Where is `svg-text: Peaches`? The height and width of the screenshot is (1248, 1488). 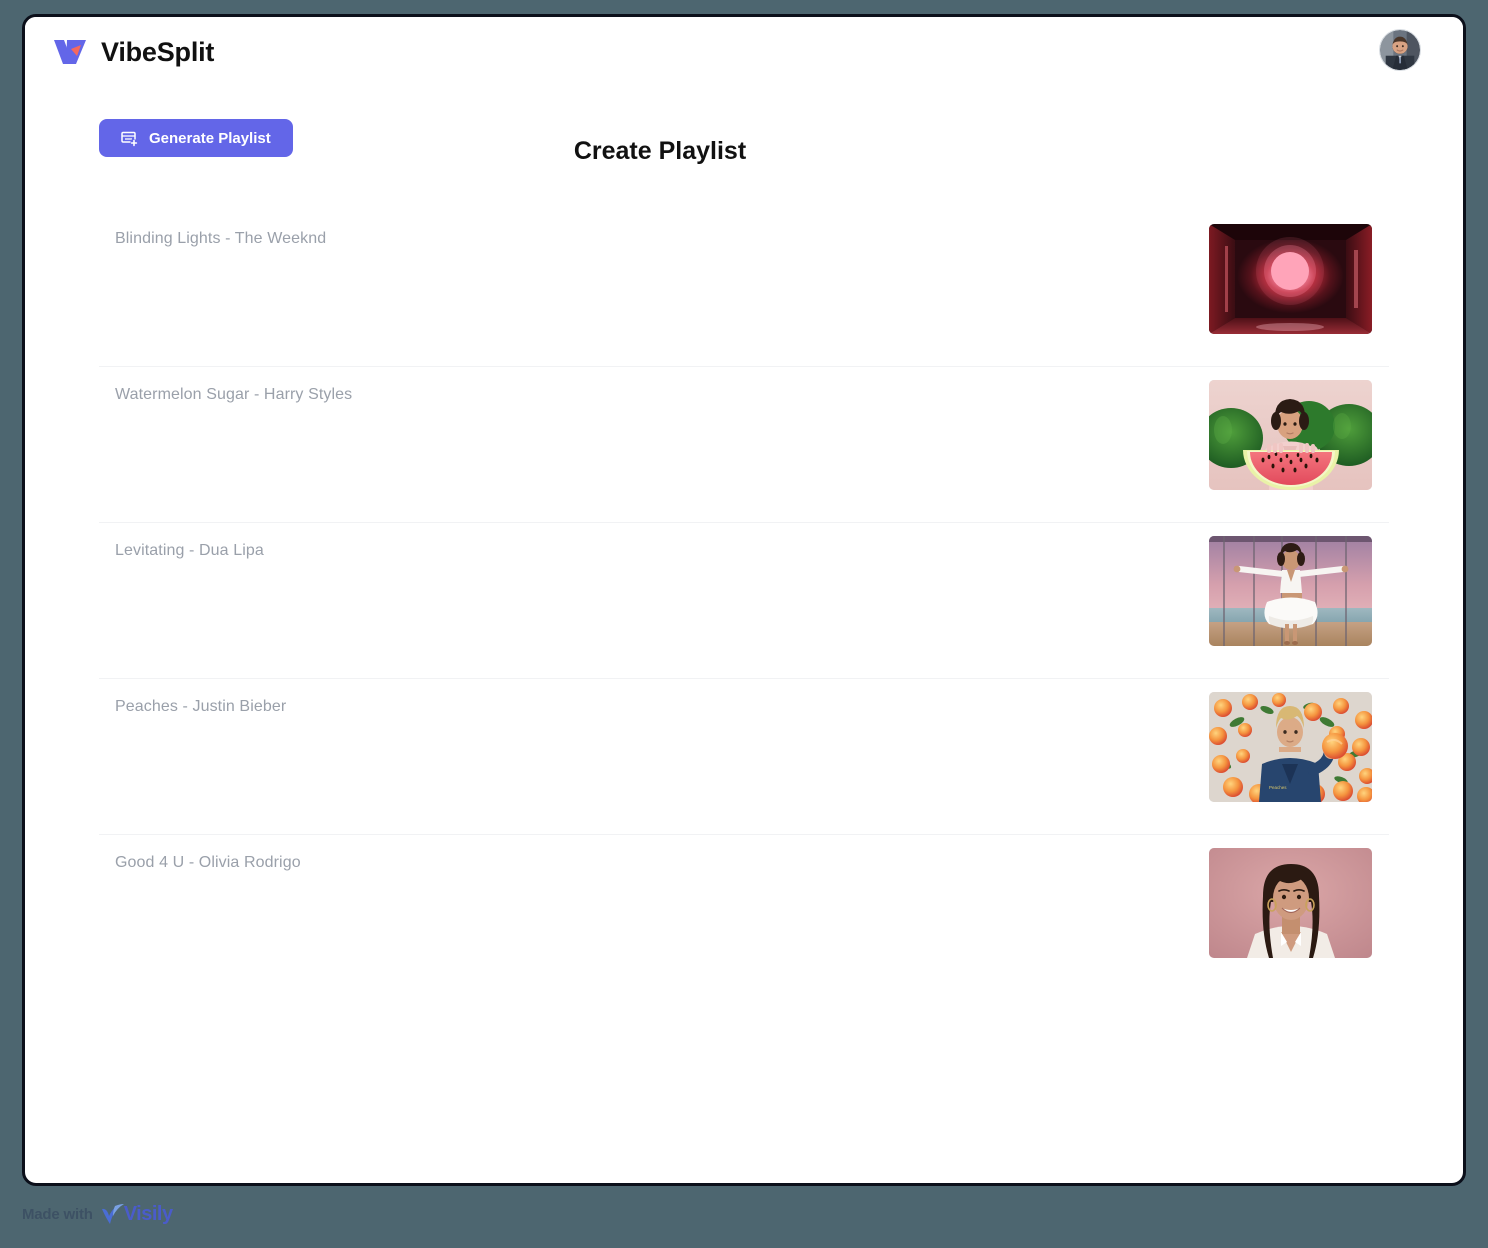 svg-text: Peaches is located at coordinates (1278, 787).